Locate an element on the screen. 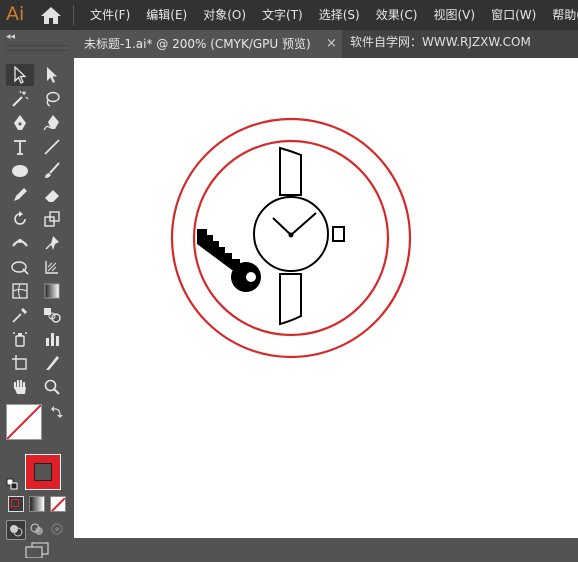  stroke-swatch is located at coordinates (43, 472).